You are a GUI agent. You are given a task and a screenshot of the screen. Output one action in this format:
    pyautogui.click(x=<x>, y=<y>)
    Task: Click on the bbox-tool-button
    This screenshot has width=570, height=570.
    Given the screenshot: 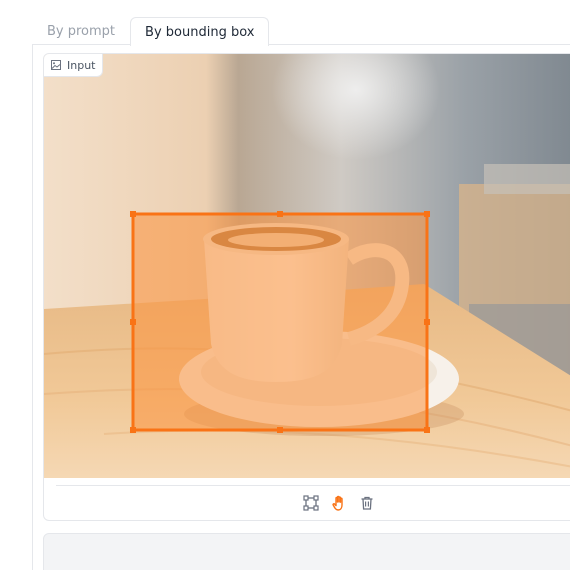 What is the action you would take?
    pyautogui.click(x=311, y=503)
    